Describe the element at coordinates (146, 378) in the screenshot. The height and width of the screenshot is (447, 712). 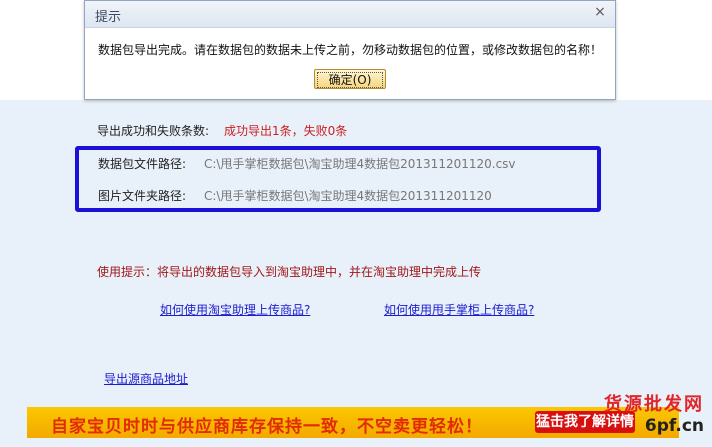
I see `export-source-link: 导出源商品地址` at that location.